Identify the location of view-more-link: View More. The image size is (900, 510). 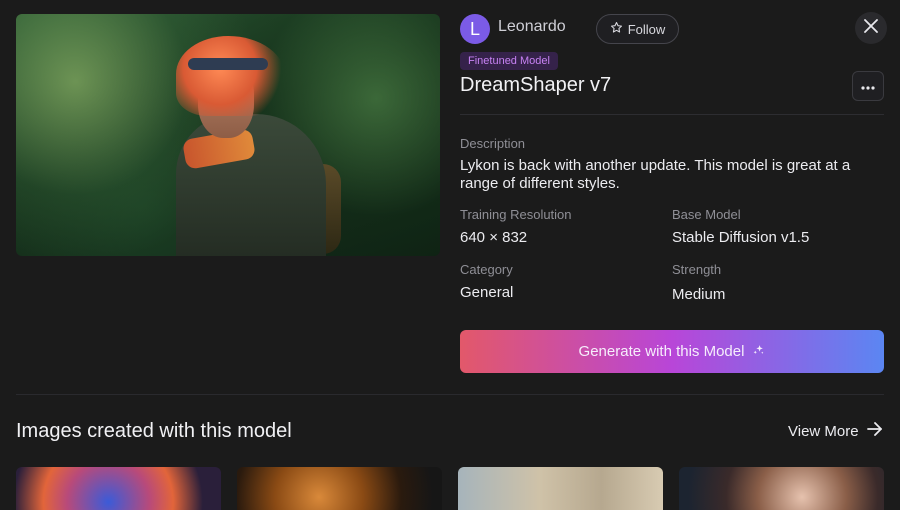
(835, 431).